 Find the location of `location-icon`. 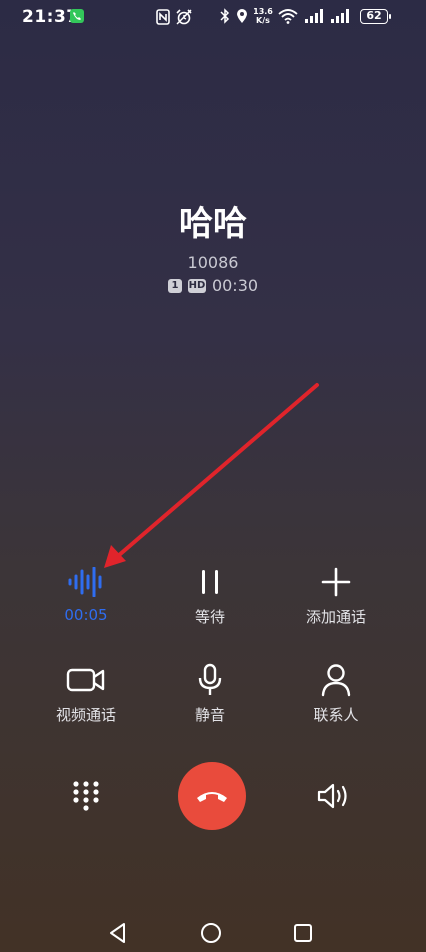

location-icon is located at coordinates (242, 16).